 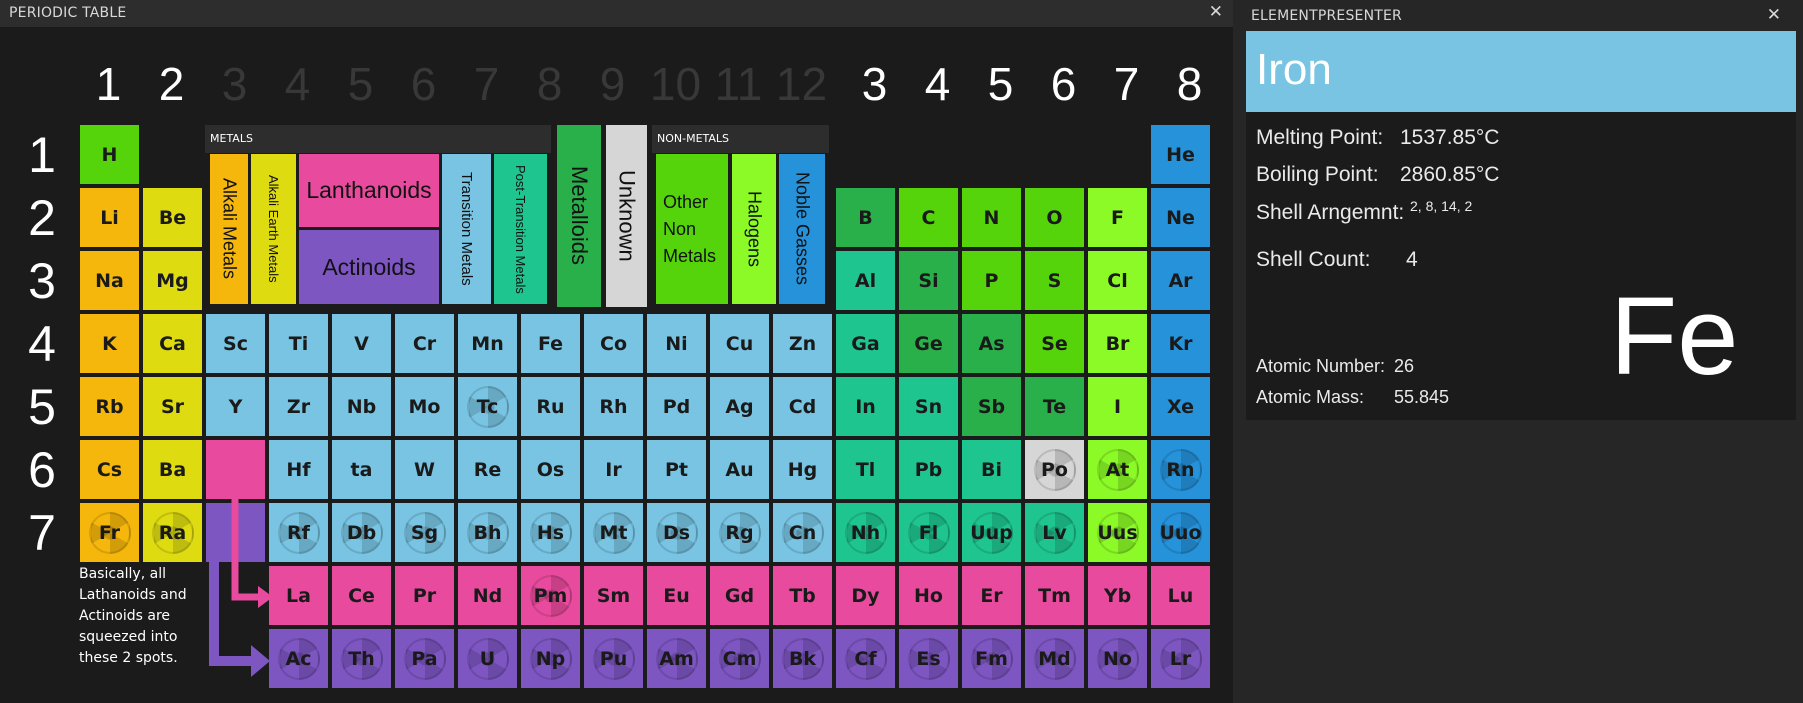 I want to click on shell-arrangement-value: 2, 8, 14, 2, so click(x=1441, y=206).